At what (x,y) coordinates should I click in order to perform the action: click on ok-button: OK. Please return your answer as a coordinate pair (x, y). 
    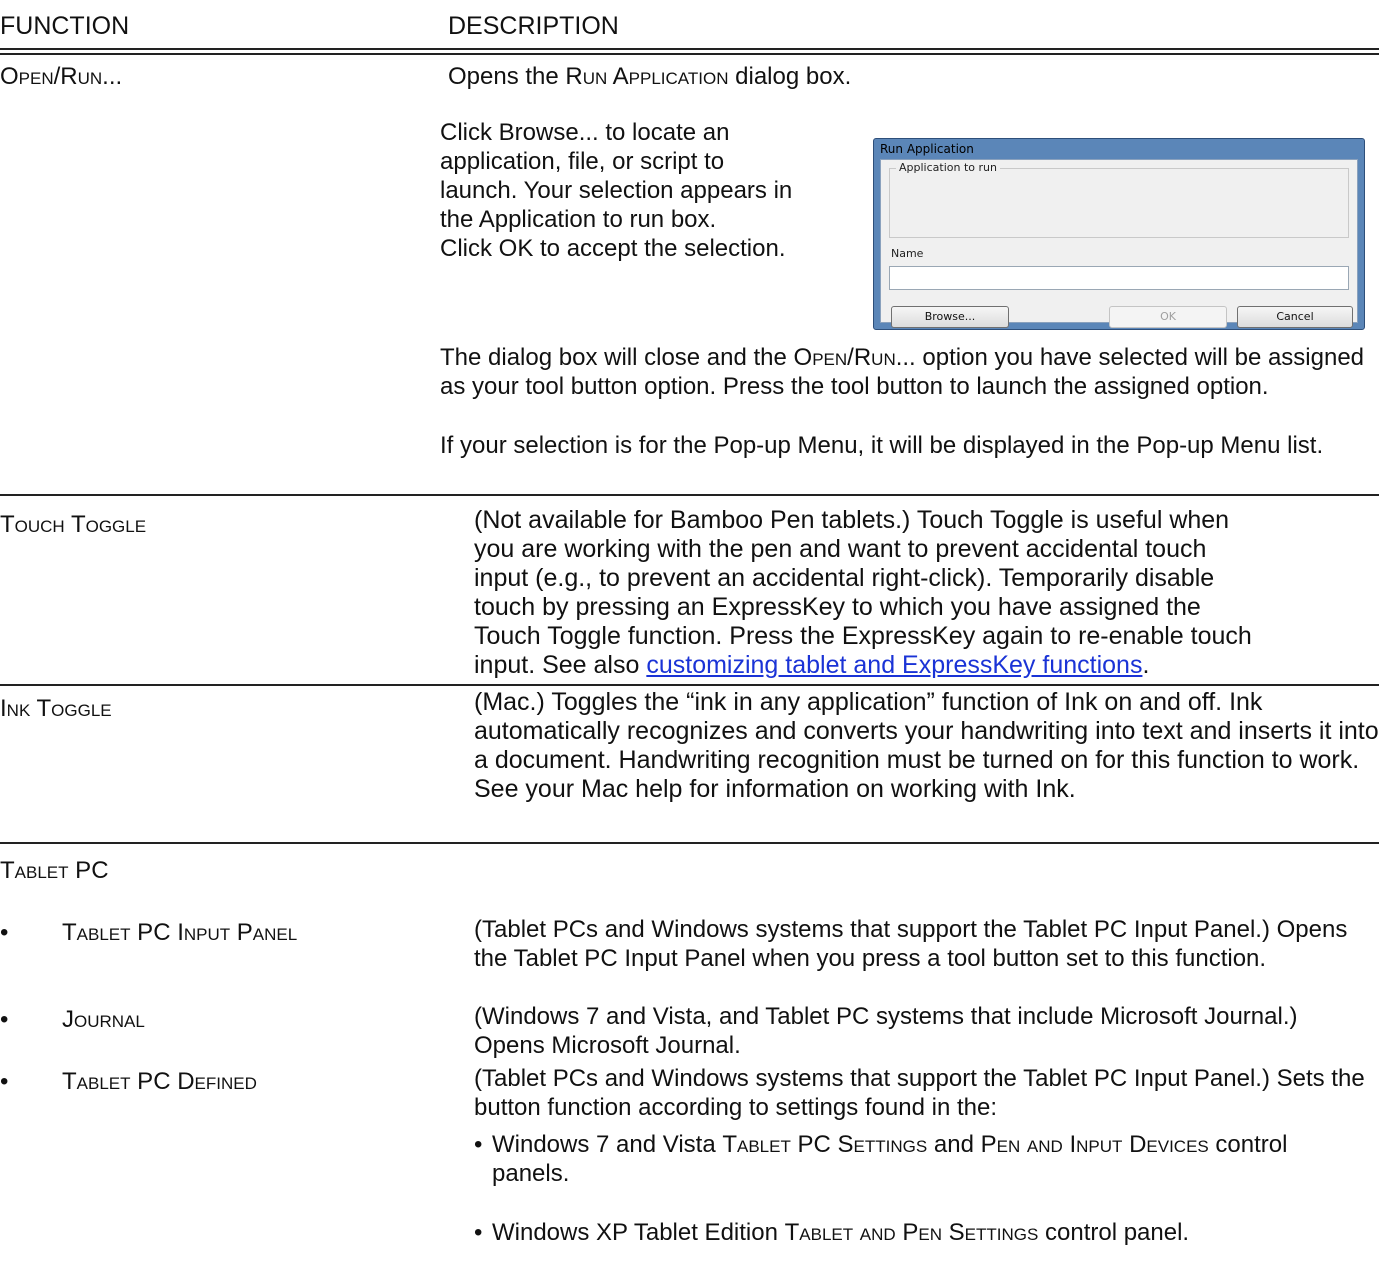
    Looking at the image, I should click on (1168, 317).